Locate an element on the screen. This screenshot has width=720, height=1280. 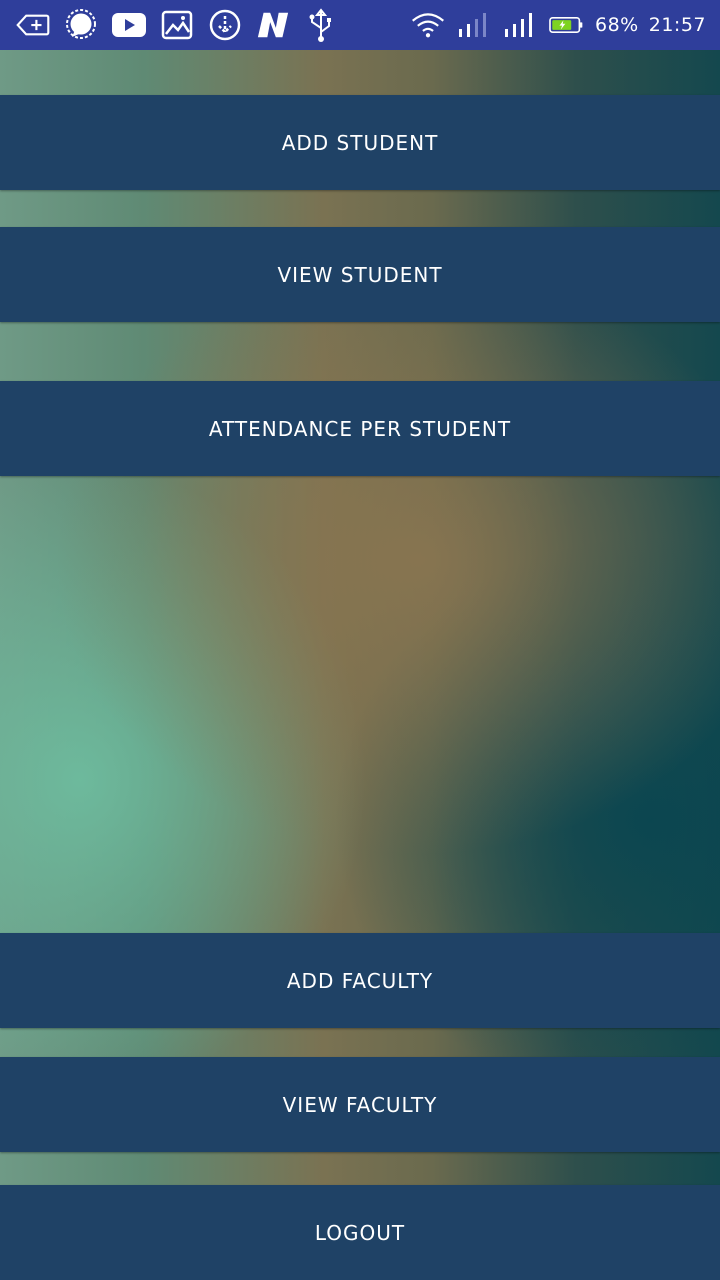
view-student-button: VIEW STUDENT is located at coordinates (360, 274).